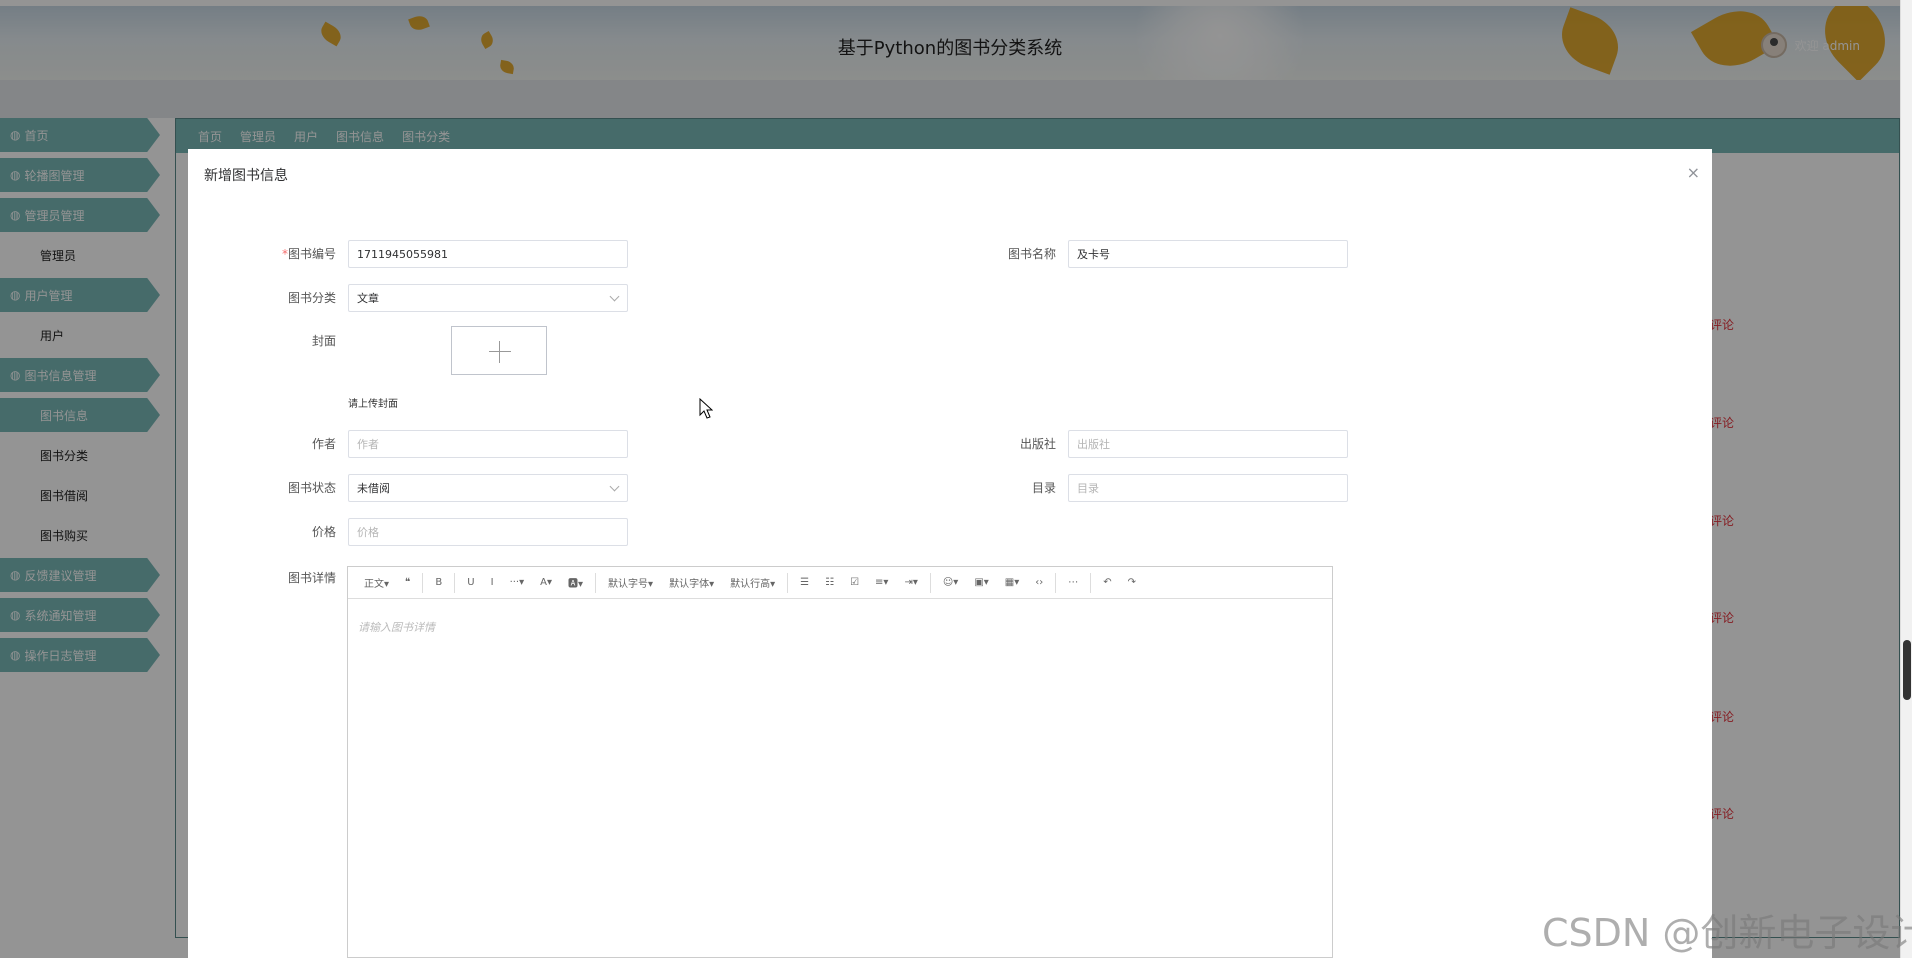 The width and height of the screenshot is (1912, 958). I want to click on book-name-label: 图书名称, so click(1031, 254).